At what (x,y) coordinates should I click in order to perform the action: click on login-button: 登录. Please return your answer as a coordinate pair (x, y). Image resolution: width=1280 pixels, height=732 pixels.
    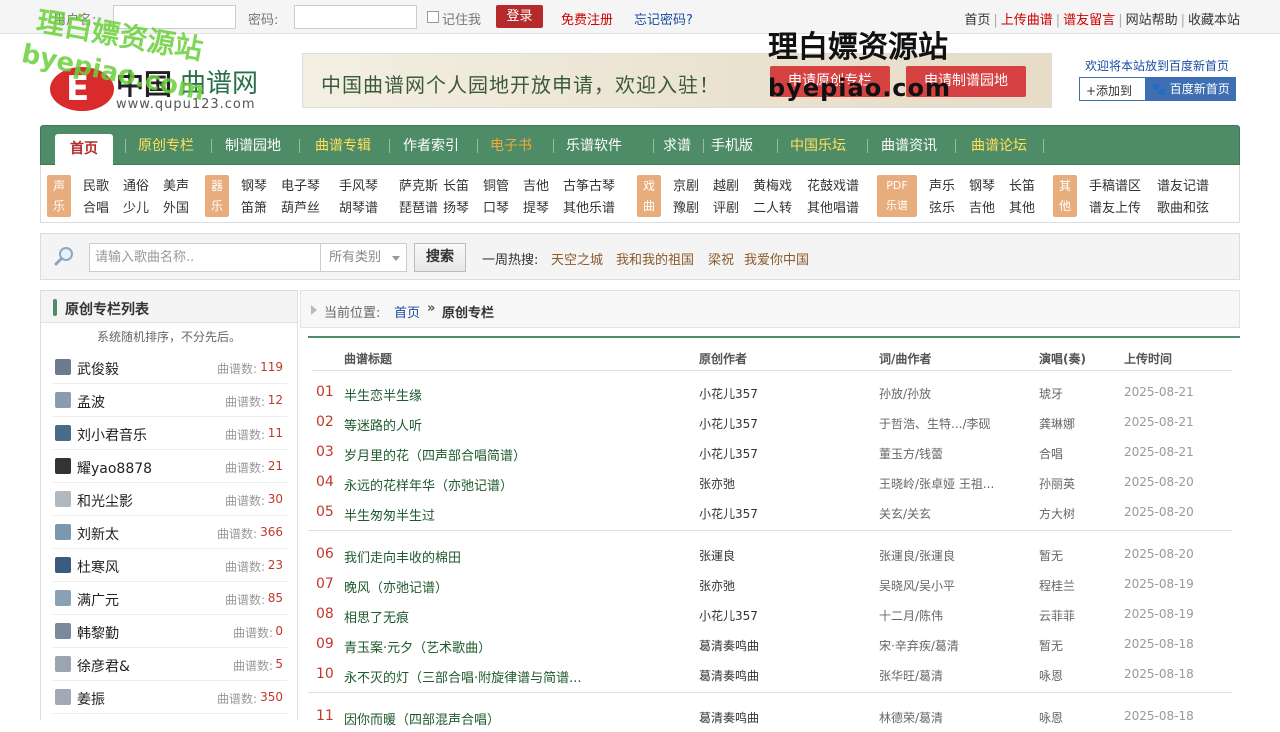
    Looking at the image, I should click on (519, 16).